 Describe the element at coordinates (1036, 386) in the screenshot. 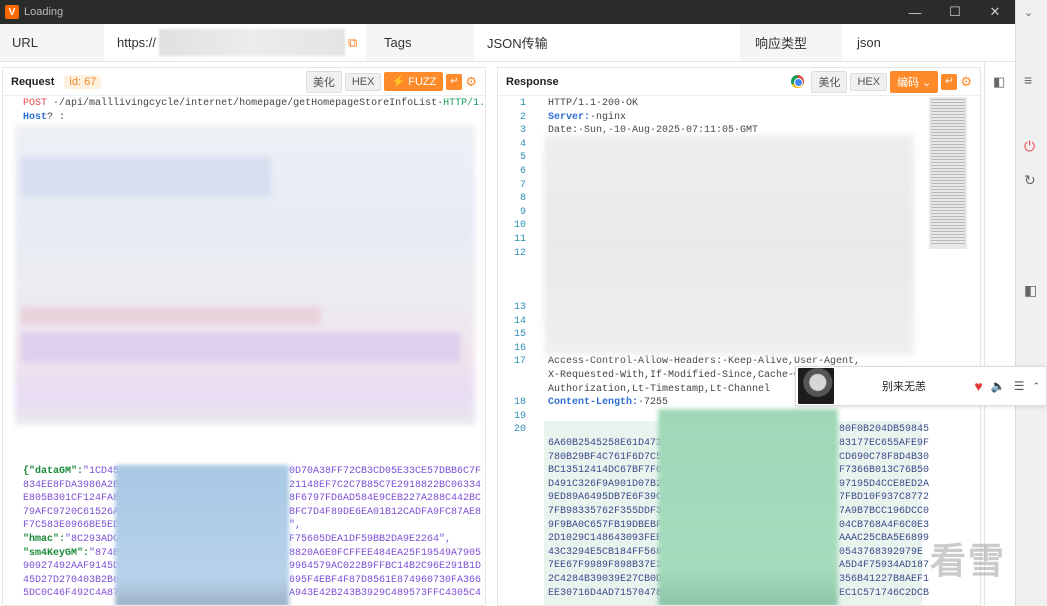

I see `expand-icon: ⌃` at that location.